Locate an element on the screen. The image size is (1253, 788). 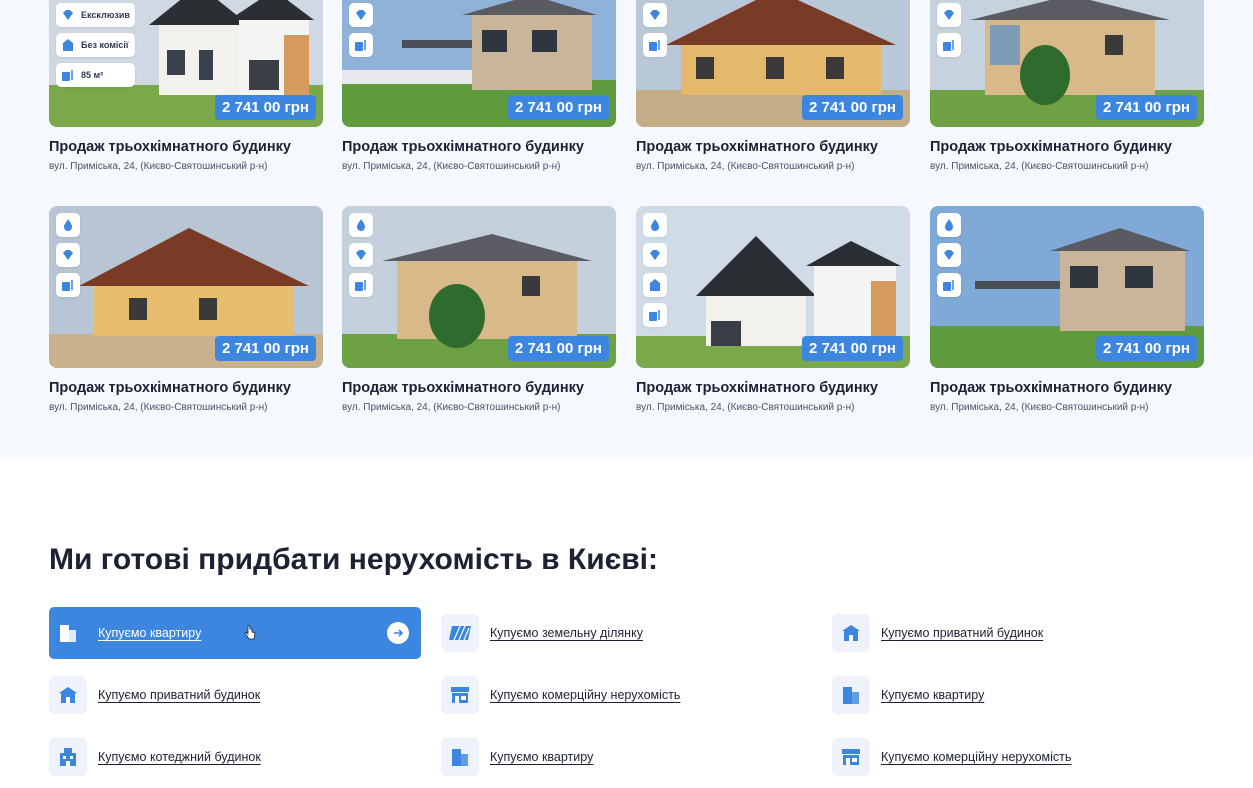
link-label: Купуємо земельну ділянку is located at coordinates (566, 633).